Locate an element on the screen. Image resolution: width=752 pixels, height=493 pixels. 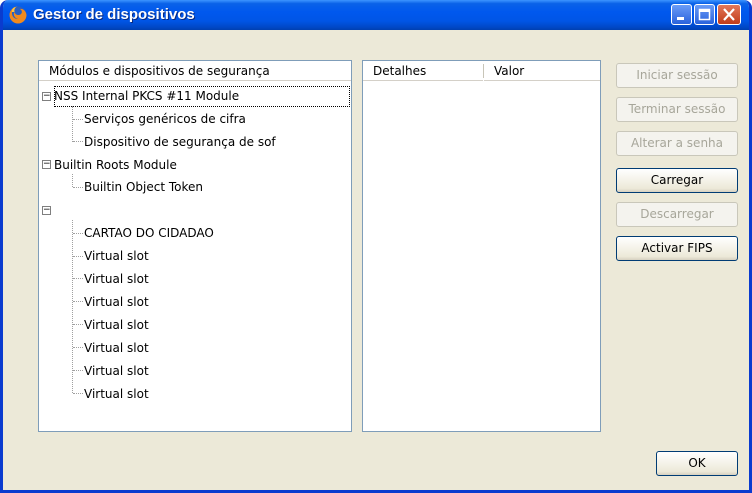
unload-button: Descarregar is located at coordinates (677, 214).